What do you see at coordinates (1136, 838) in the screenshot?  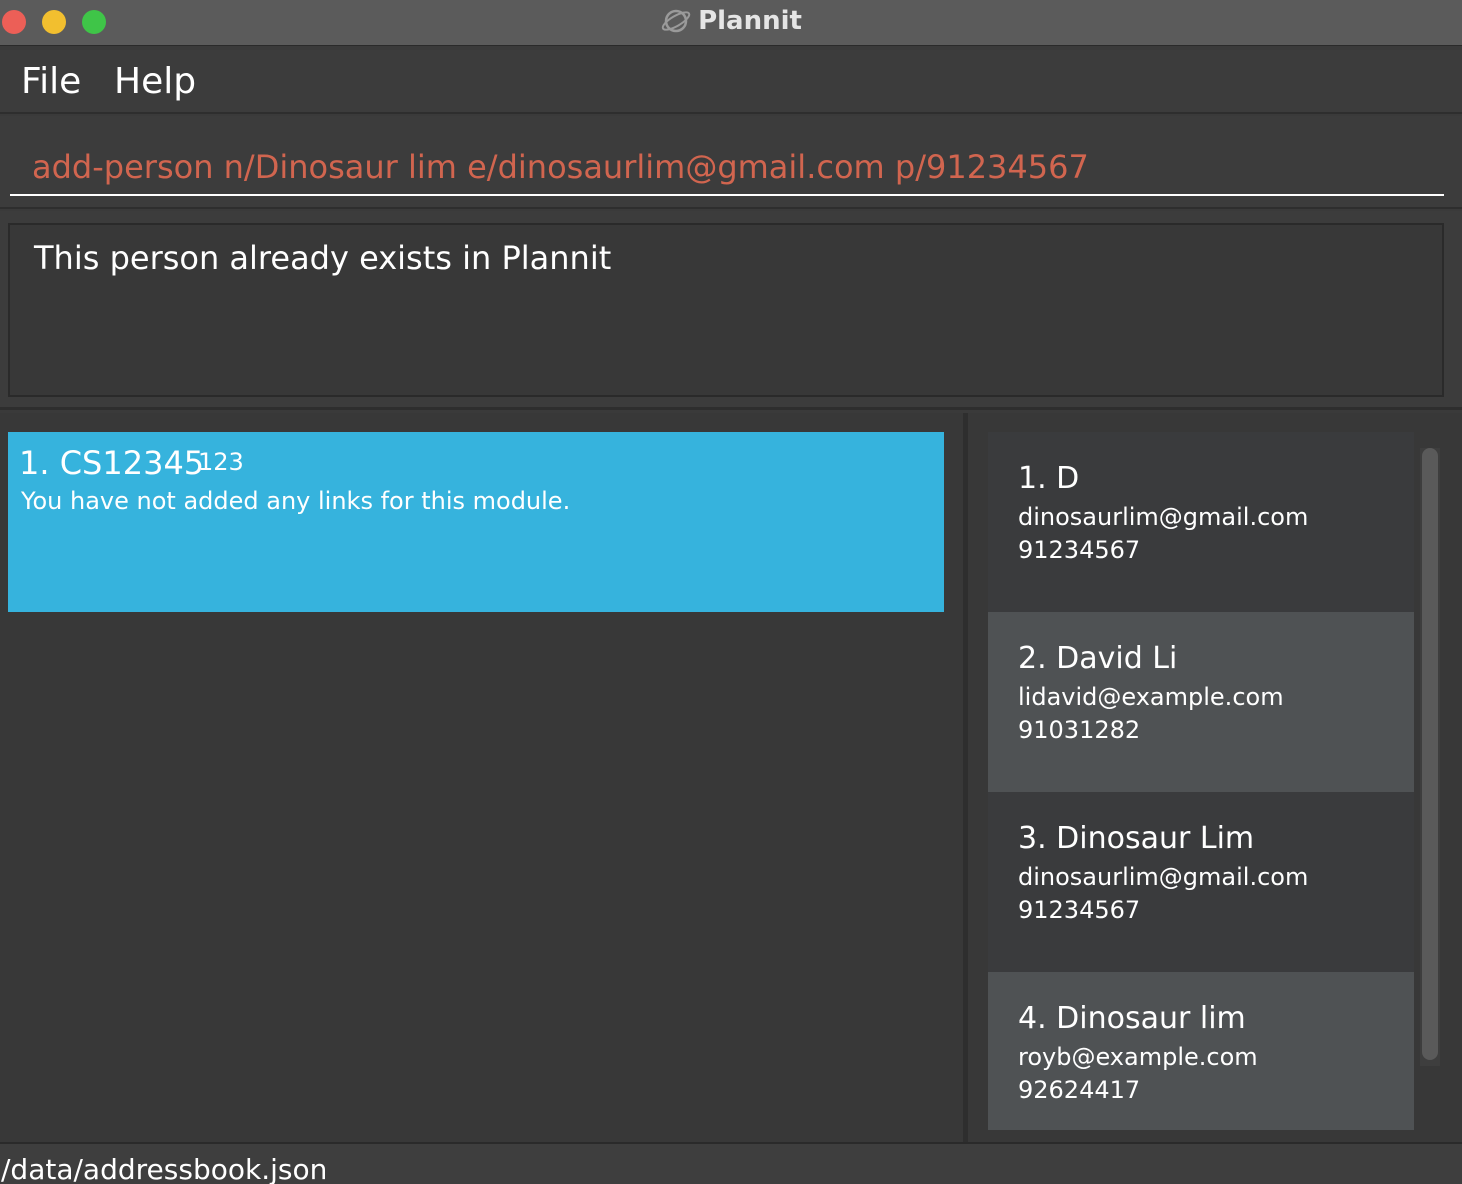 I see `person-name: 3. Dinosaur Lim` at bounding box center [1136, 838].